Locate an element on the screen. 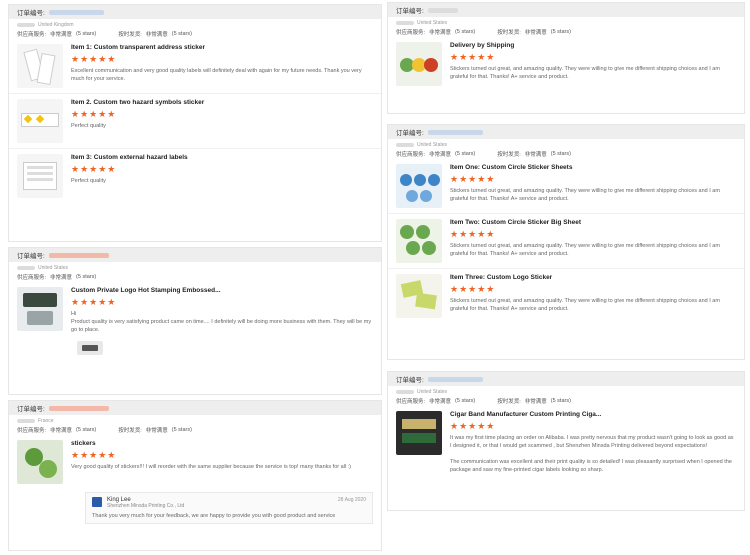 The width and height of the screenshot is (750, 555). reply-date: 28 Aug 2020 is located at coordinates (351, 500).